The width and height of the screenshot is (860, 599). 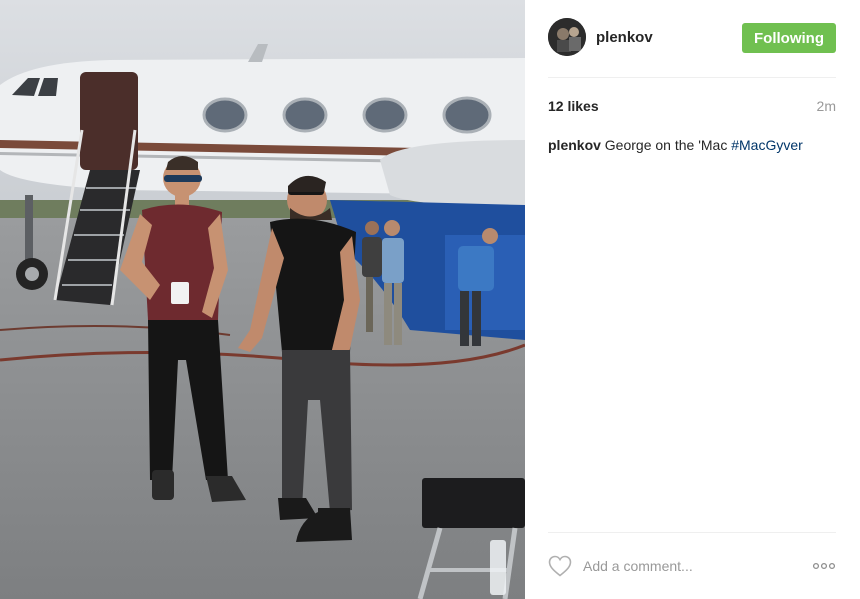 What do you see at coordinates (688, 566) in the screenshot?
I see `add-comment-input` at bounding box center [688, 566].